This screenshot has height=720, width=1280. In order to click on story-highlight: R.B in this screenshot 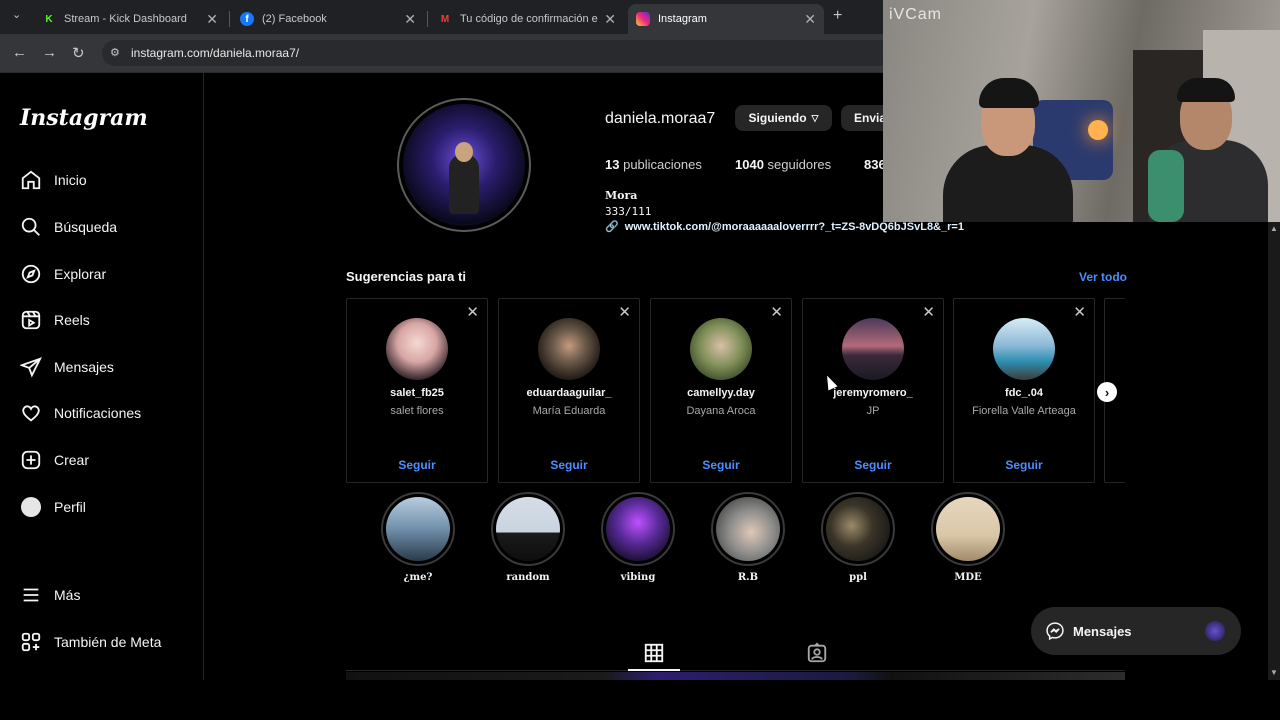, I will do `click(748, 537)`.